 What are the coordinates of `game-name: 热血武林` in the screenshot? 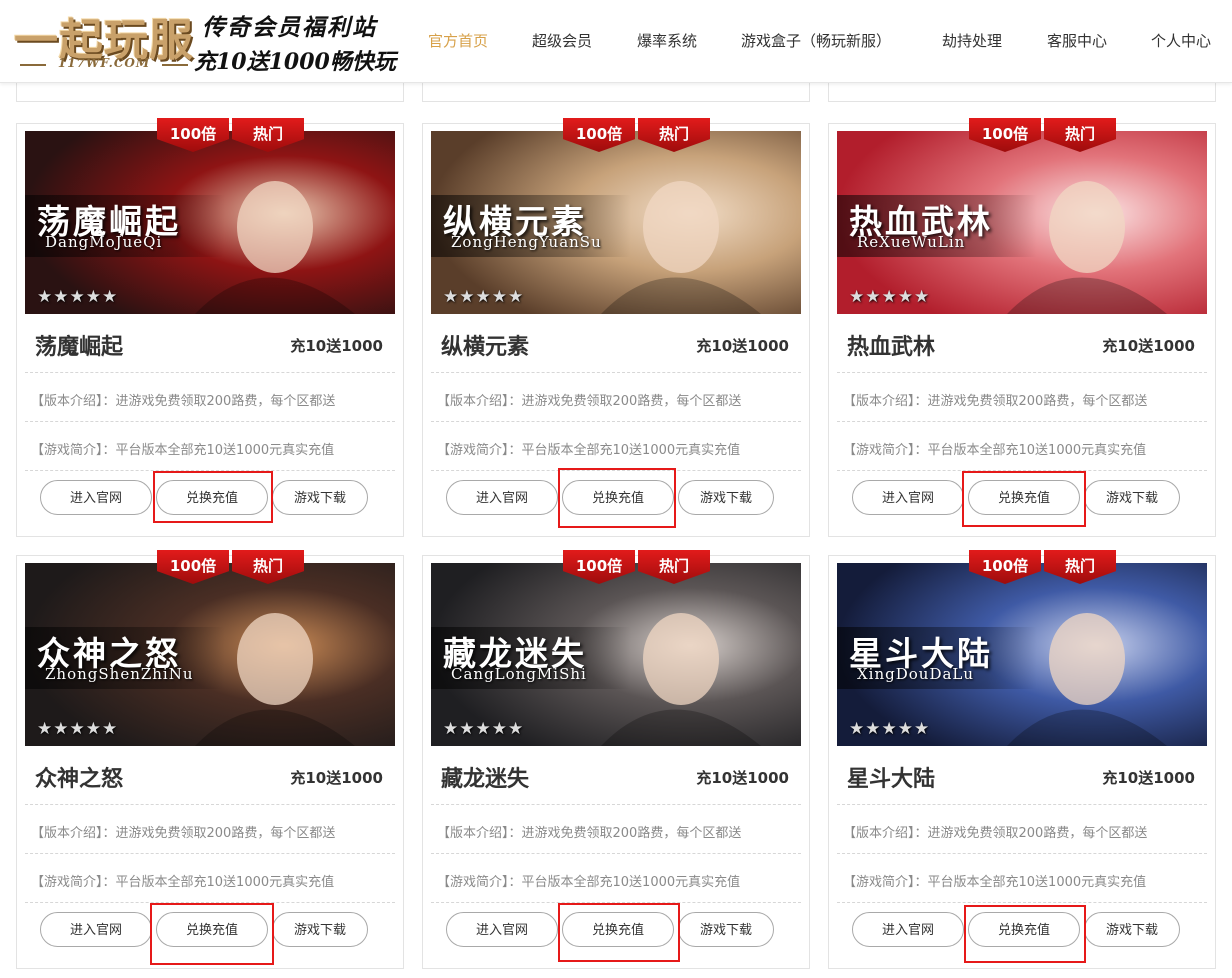 It's located at (891, 345).